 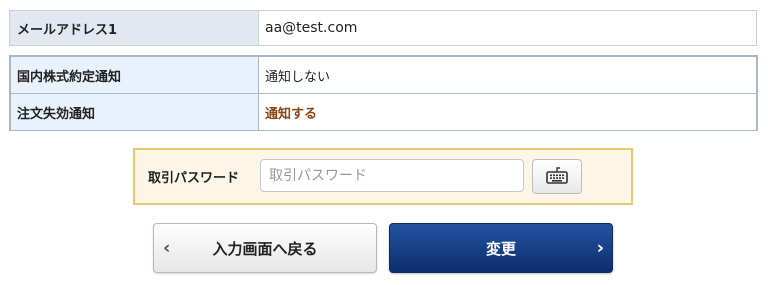 I want to click on change-submit-button: 変更 ›, so click(x=501, y=248).